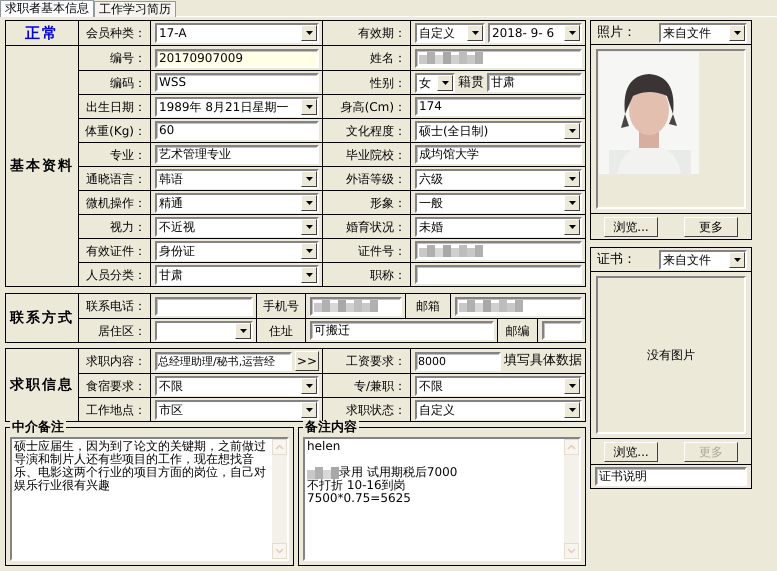 The image size is (777, 571). I want to click on field-label: 通晓语言：, so click(115, 178).